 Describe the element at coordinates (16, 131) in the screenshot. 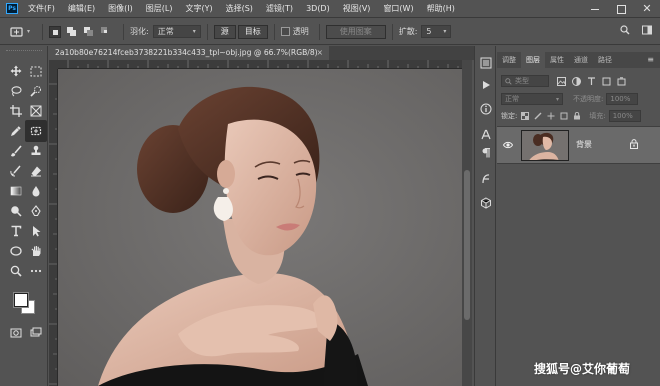

I see `eyedropper-tool-icon` at that location.